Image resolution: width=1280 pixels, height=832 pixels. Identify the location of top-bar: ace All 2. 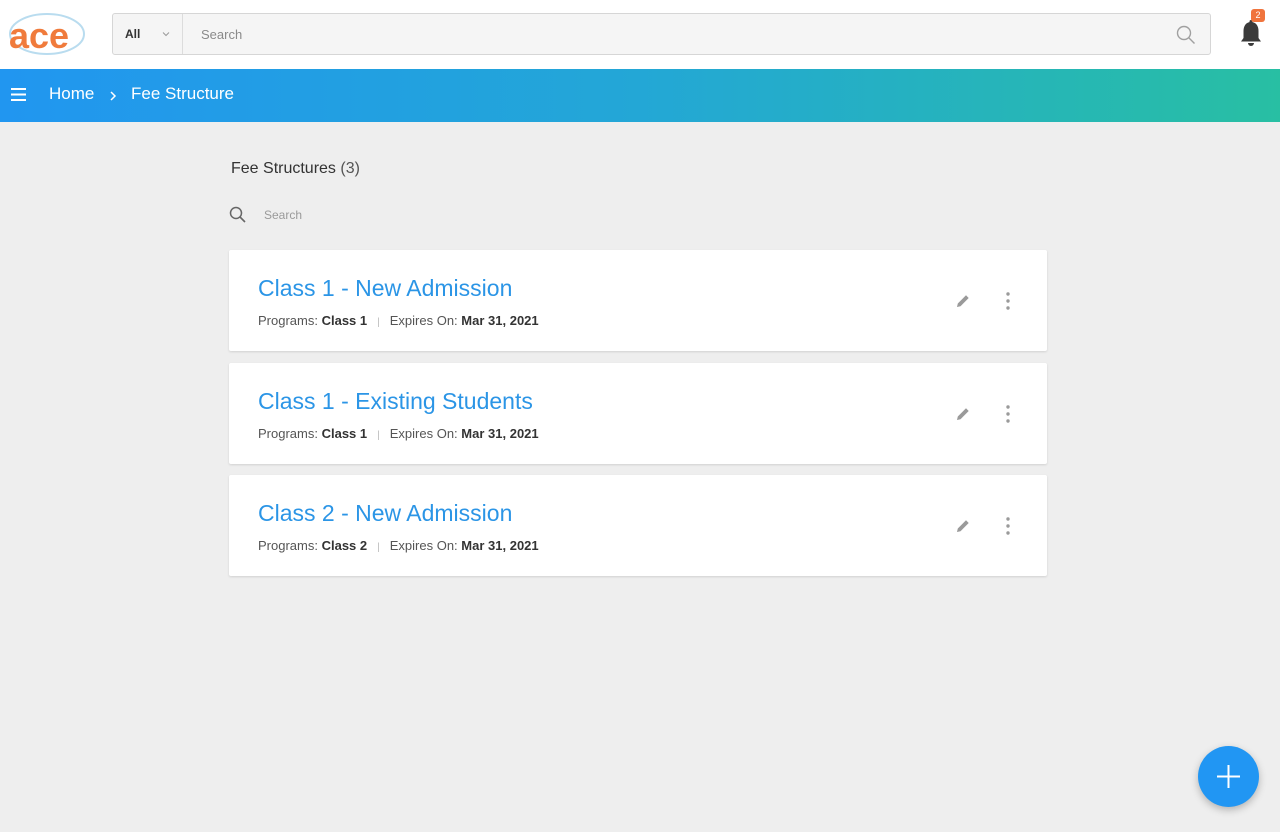
(640, 34).